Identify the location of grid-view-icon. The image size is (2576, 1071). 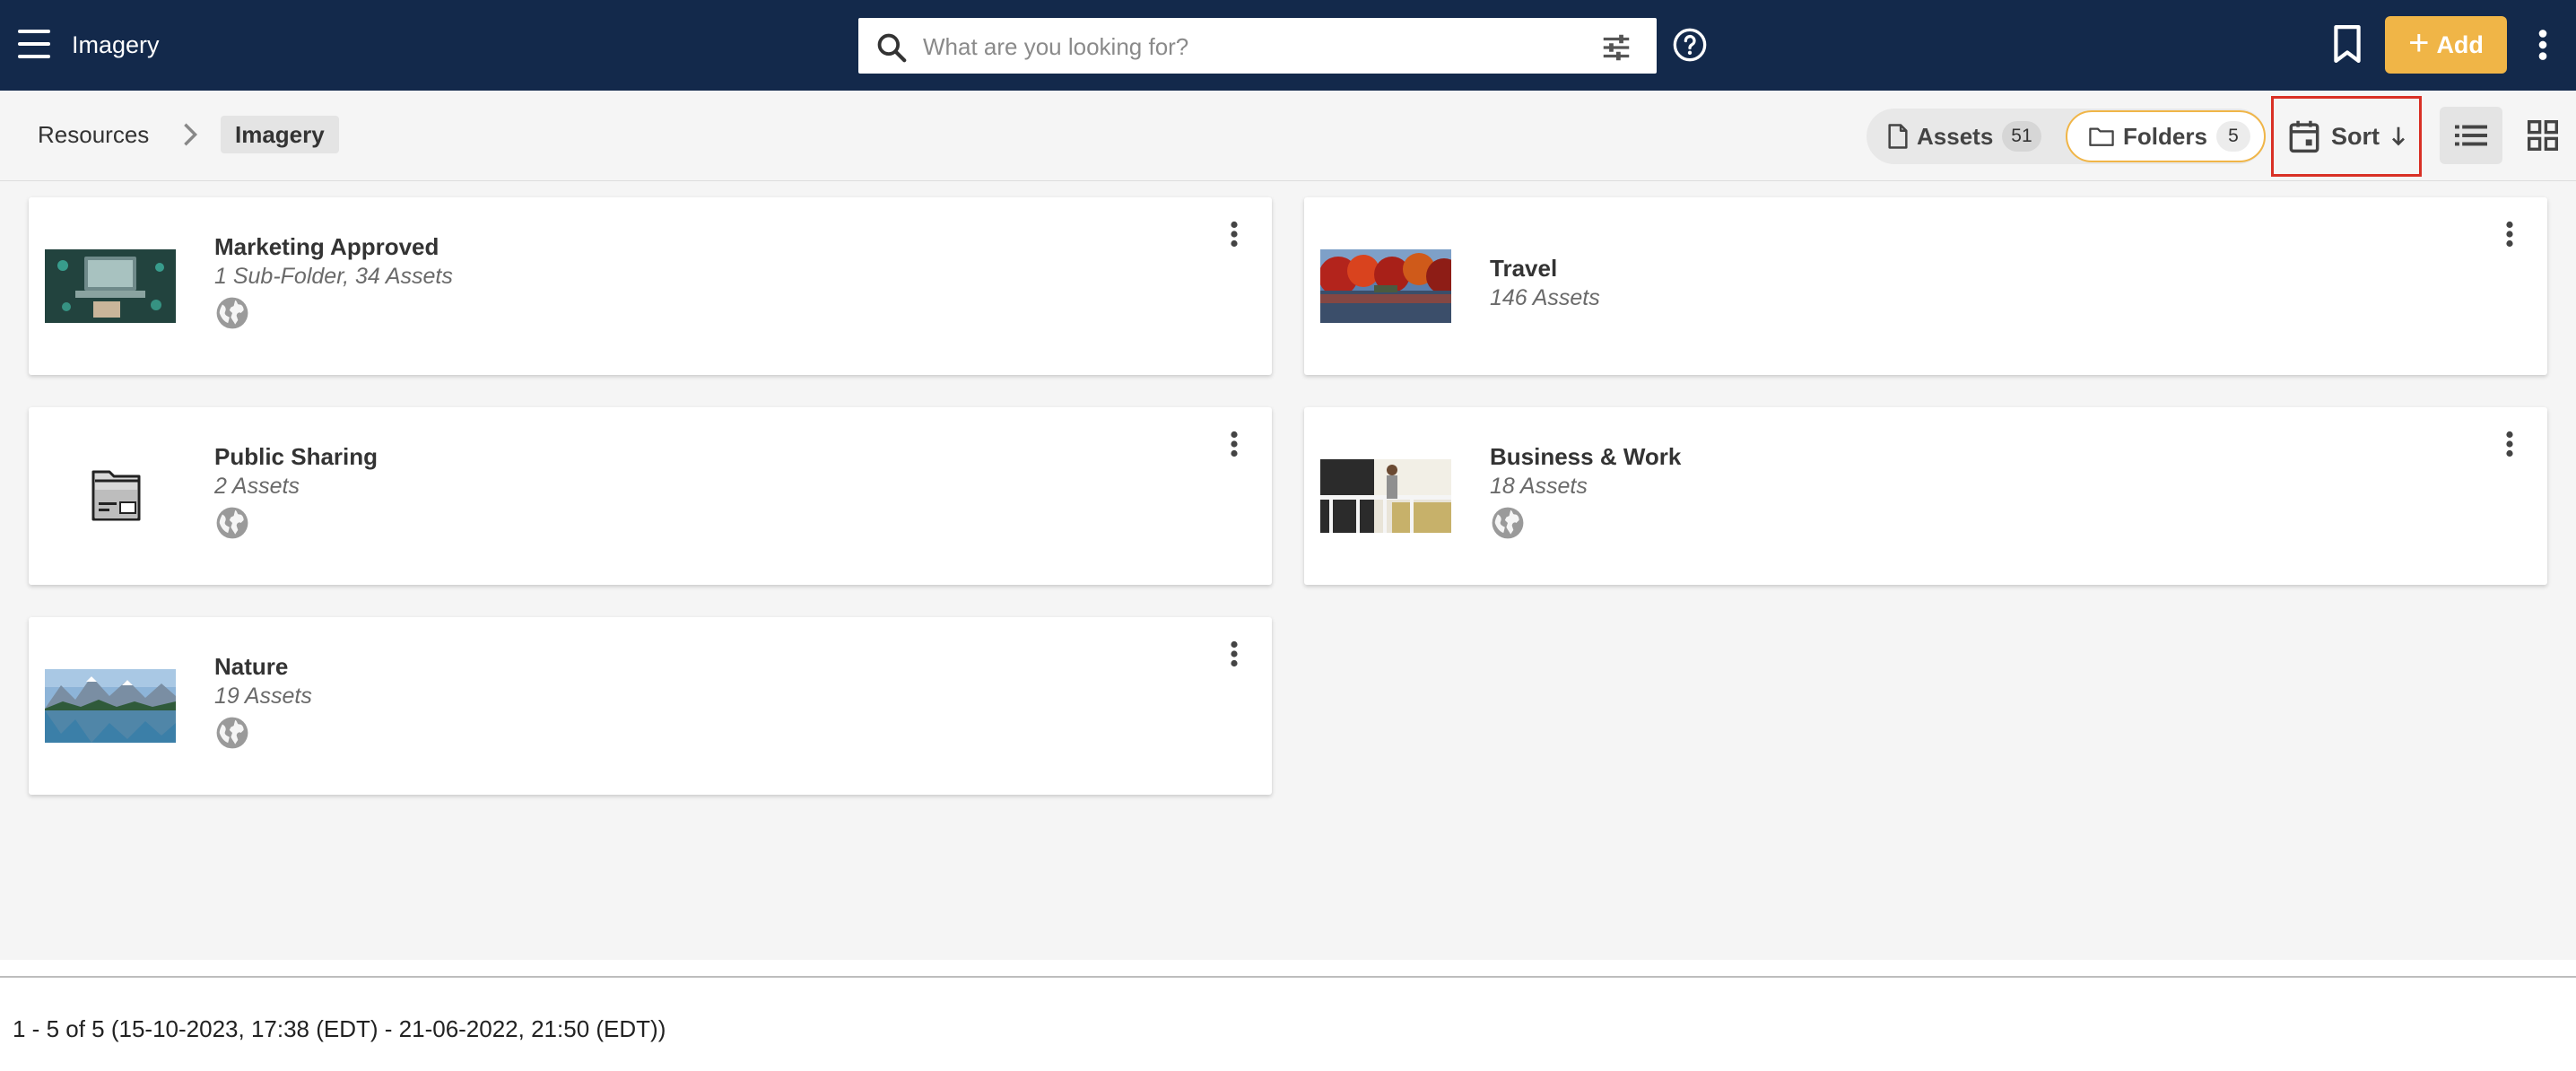
(2543, 135).